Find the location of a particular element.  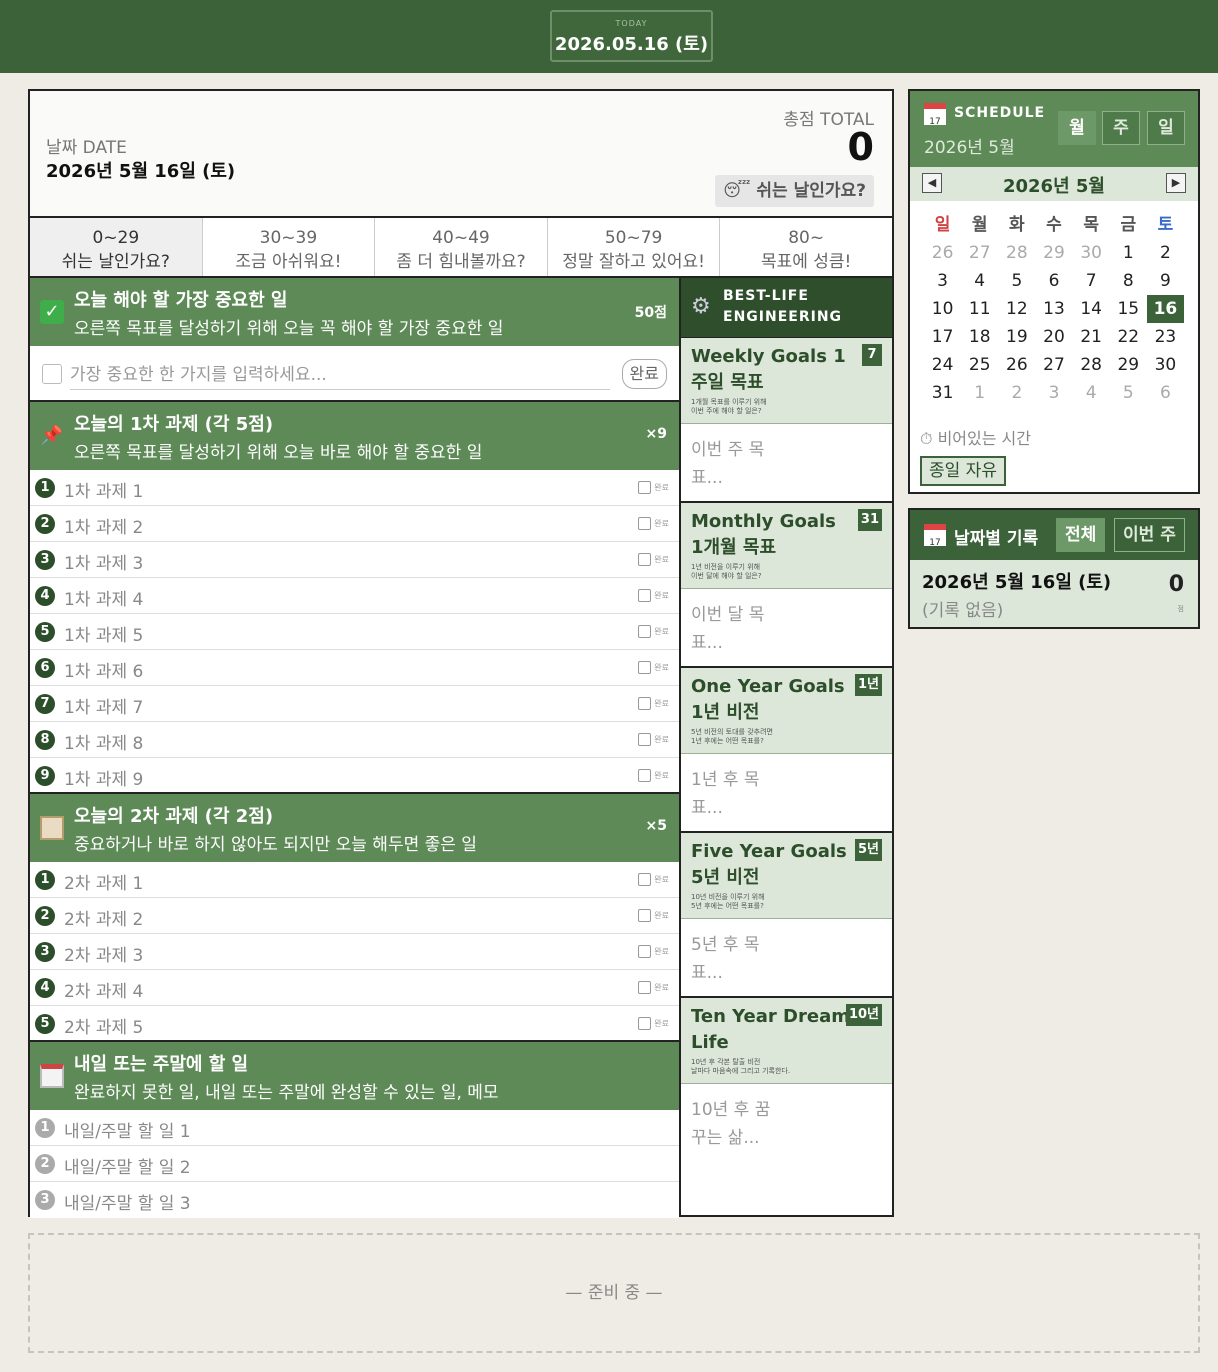

calendar-day: 8 is located at coordinates (1128, 281).